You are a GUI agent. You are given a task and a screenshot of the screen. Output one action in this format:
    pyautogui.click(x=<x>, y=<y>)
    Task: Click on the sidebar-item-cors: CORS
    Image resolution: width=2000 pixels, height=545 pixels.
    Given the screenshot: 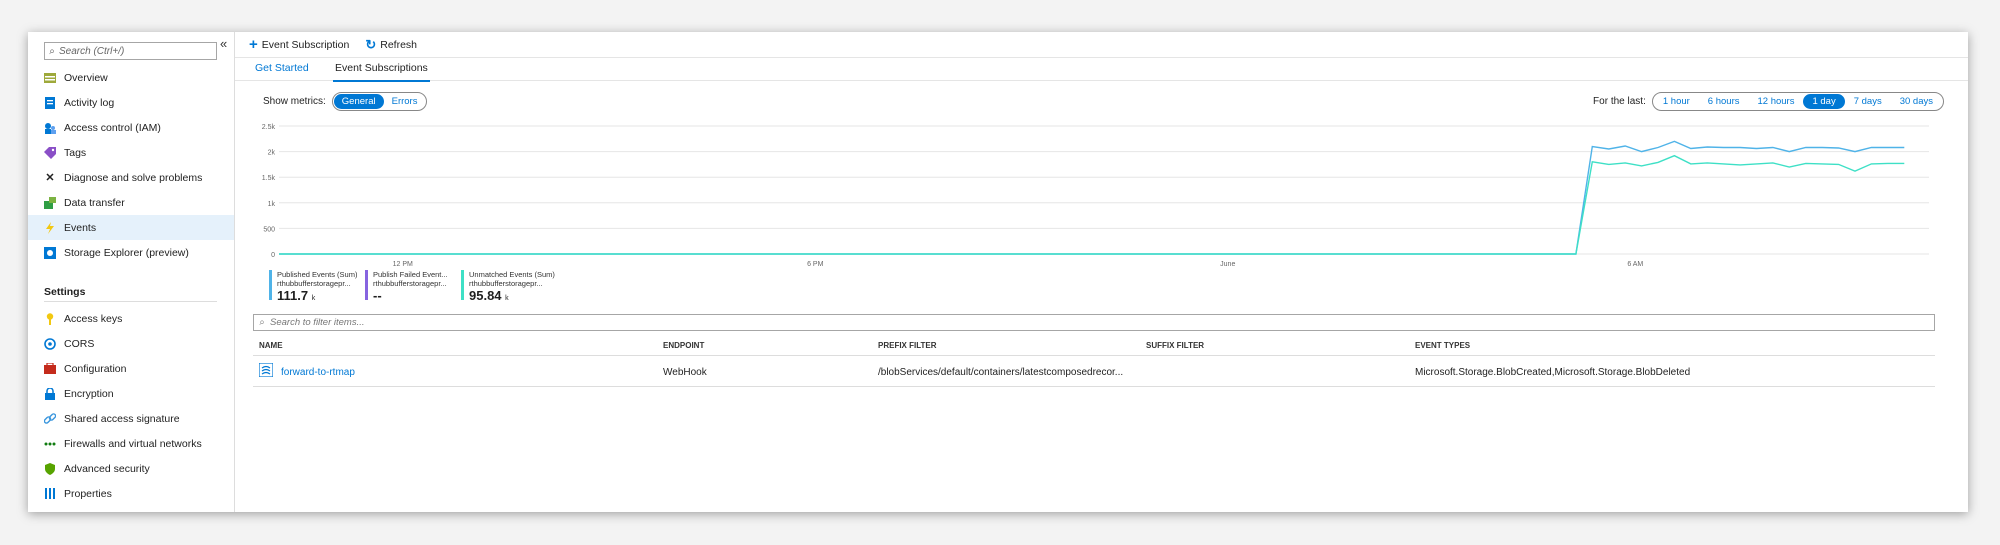 What is the action you would take?
    pyautogui.click(x=131, y=343)
    